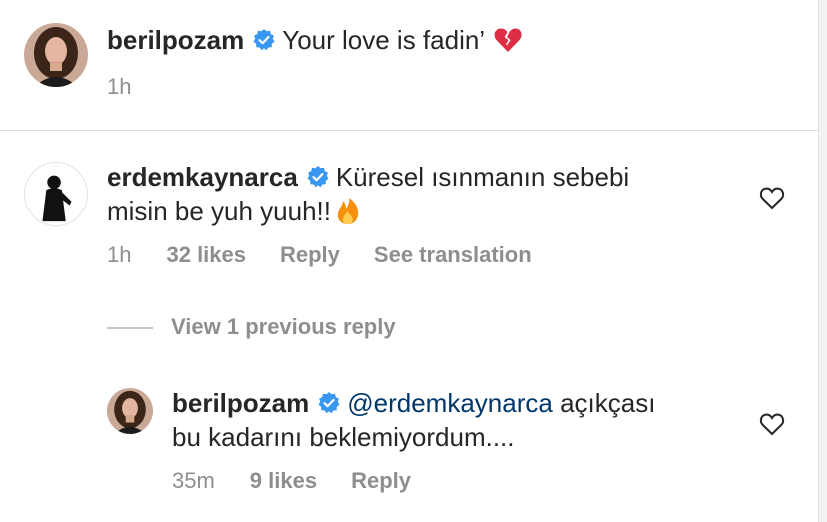 This screenshot has height=522, width=827. What do you see at coordinates (130, 328) in the screenshot?
I see `view-replies-line` at bounding box center [130, 328].